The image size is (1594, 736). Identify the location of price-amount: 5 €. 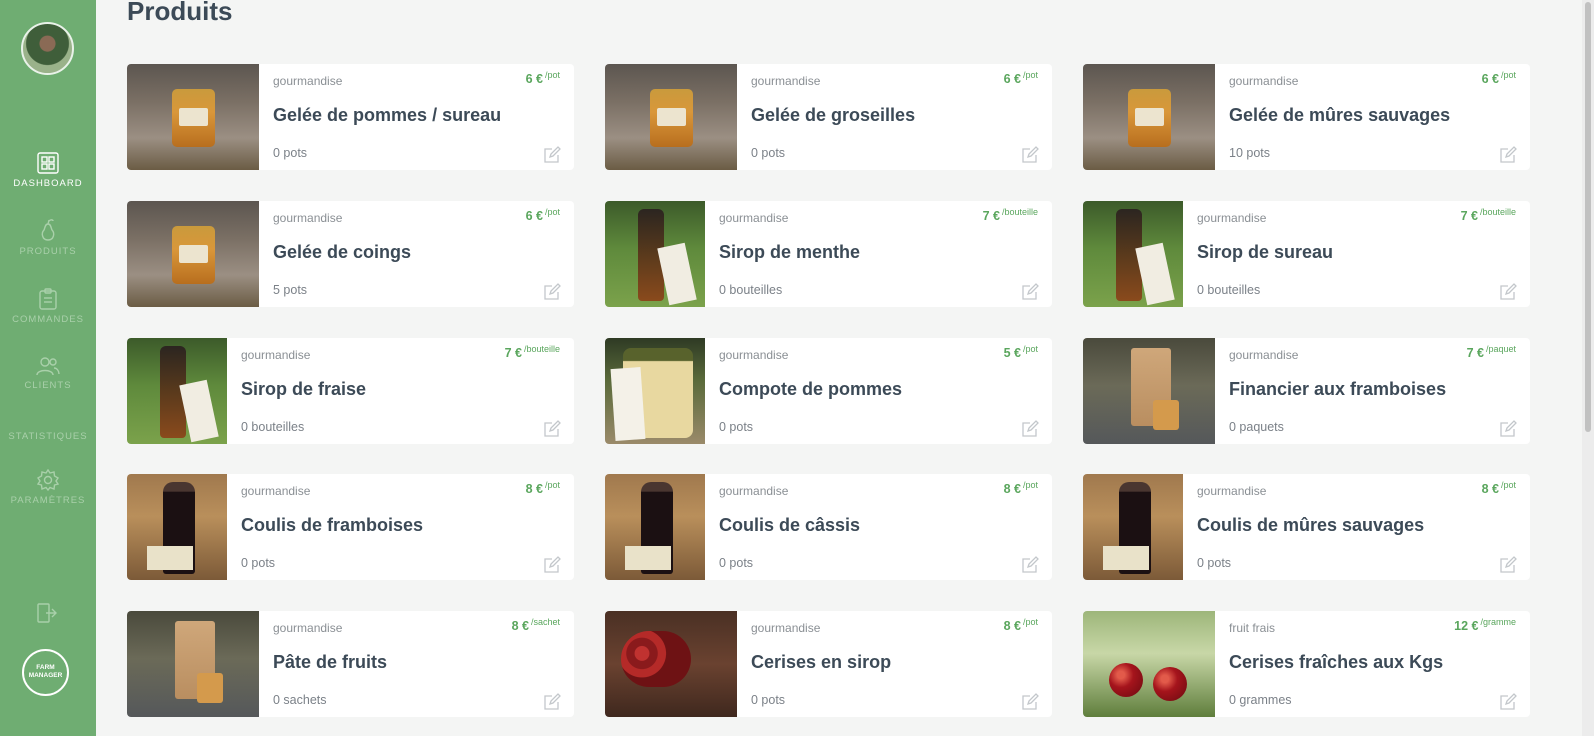
(1012, 353).